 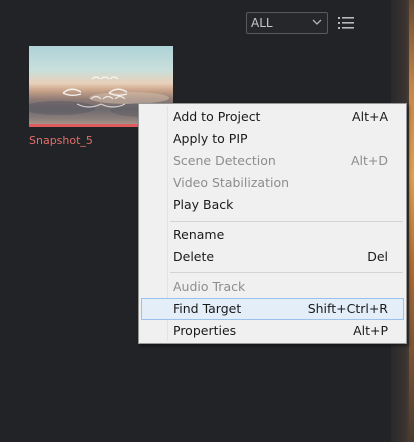 I want to click on menu-item-label: Rename, so click(x=199, y=234).